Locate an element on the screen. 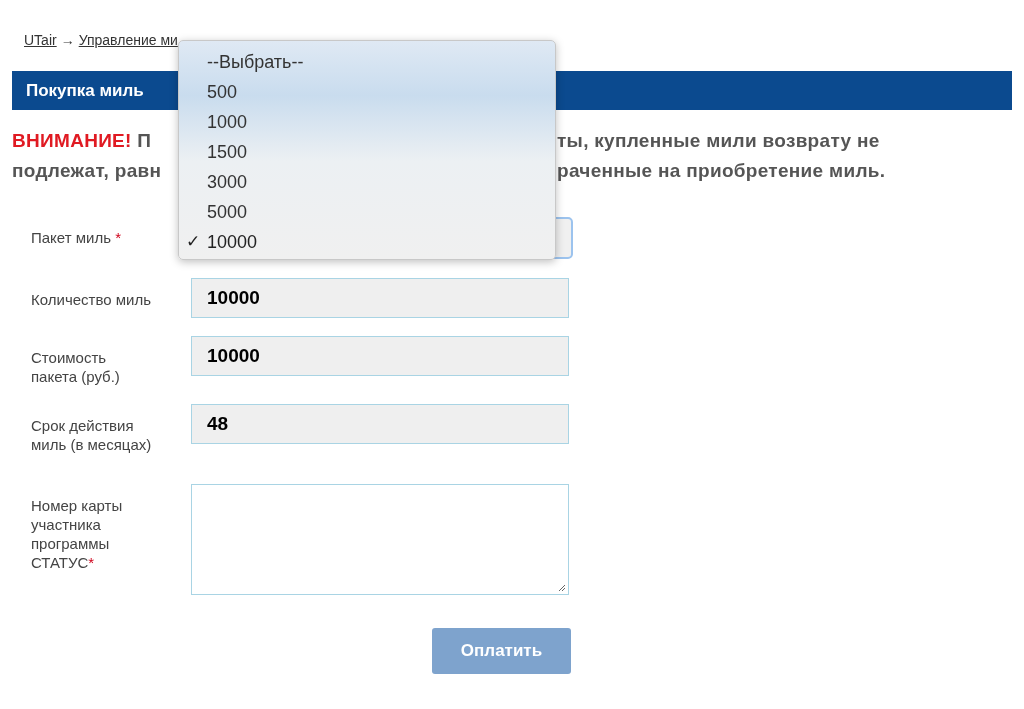 Image resolution: width=1024 pixels, height=709 pixels. check-icon: ✓ is located at coordinates (193, 242).